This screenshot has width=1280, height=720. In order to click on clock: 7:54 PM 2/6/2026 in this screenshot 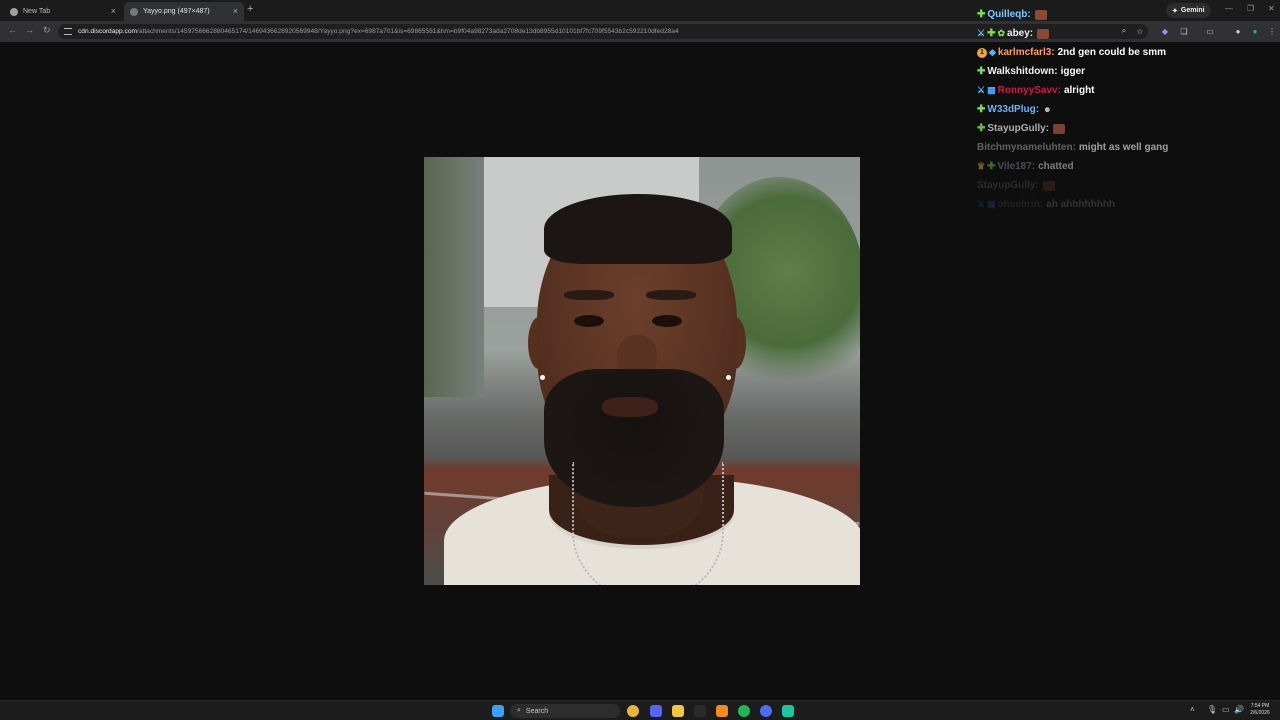, I will do `click(1260, 710)`.